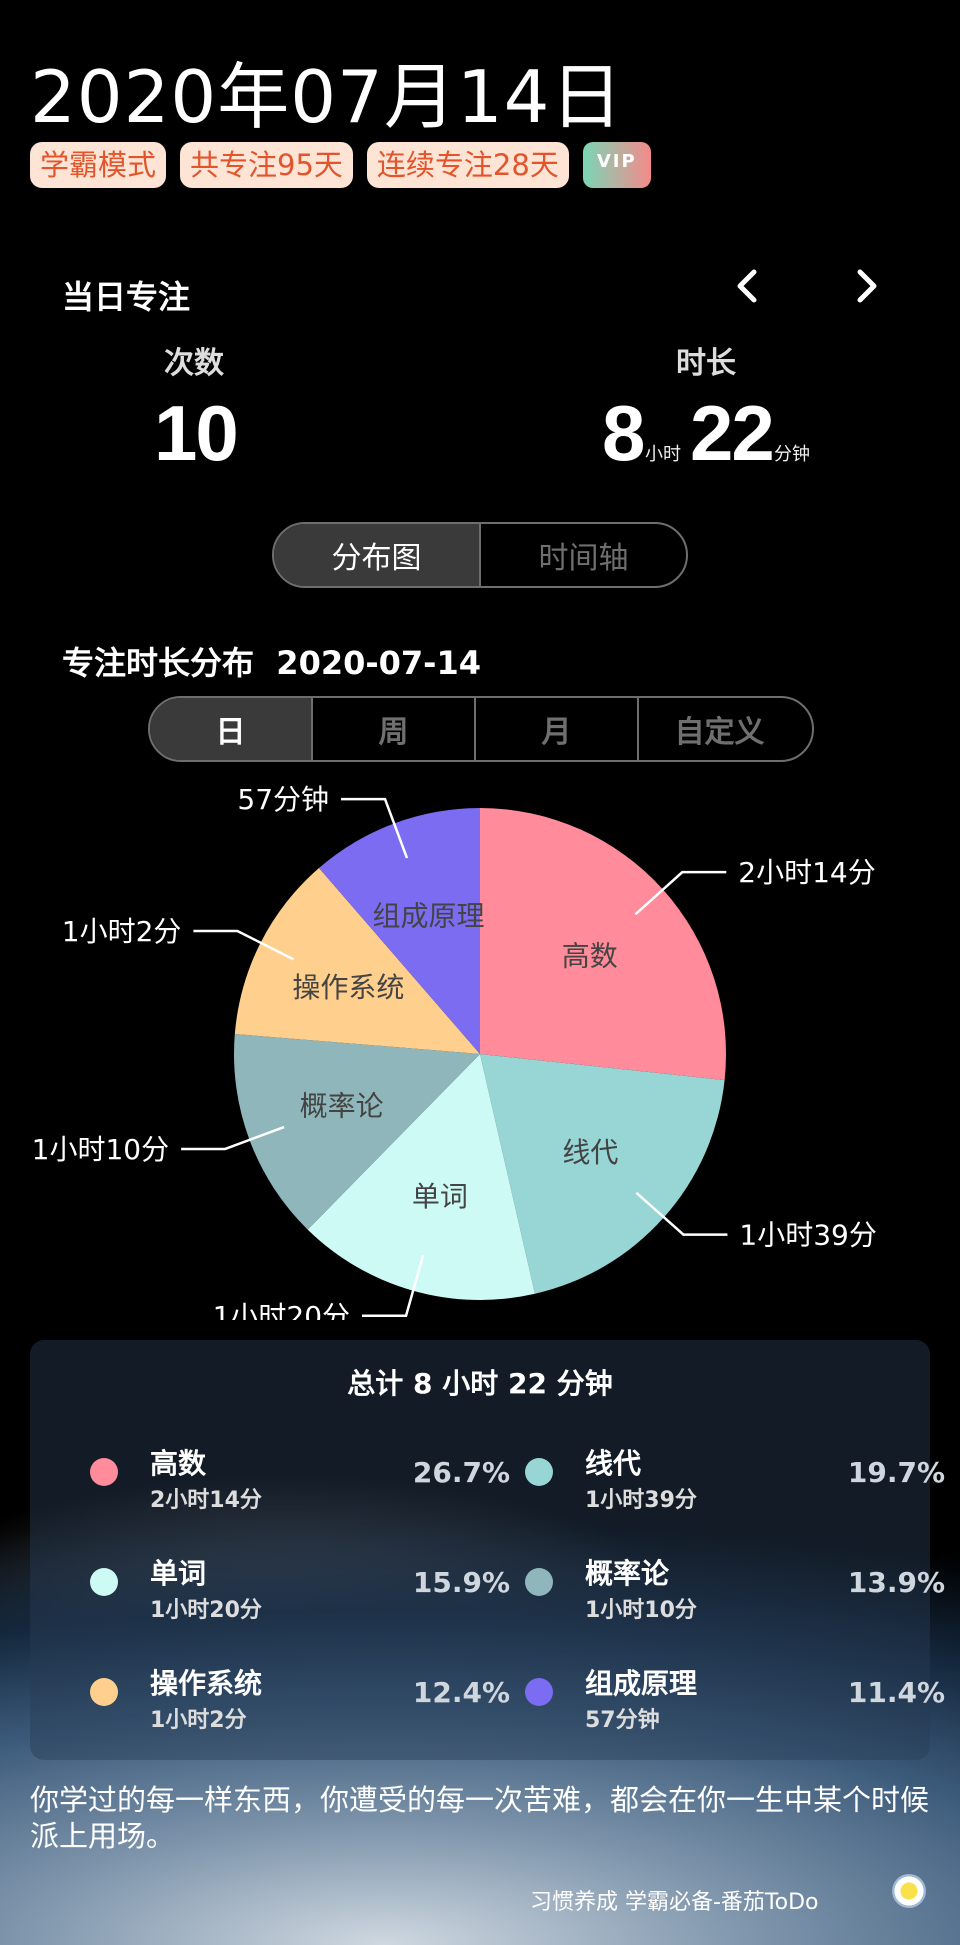  Describe the element at coordinates (663, 454) in the screenshot. I see `hours-unit: 小时` at that location.